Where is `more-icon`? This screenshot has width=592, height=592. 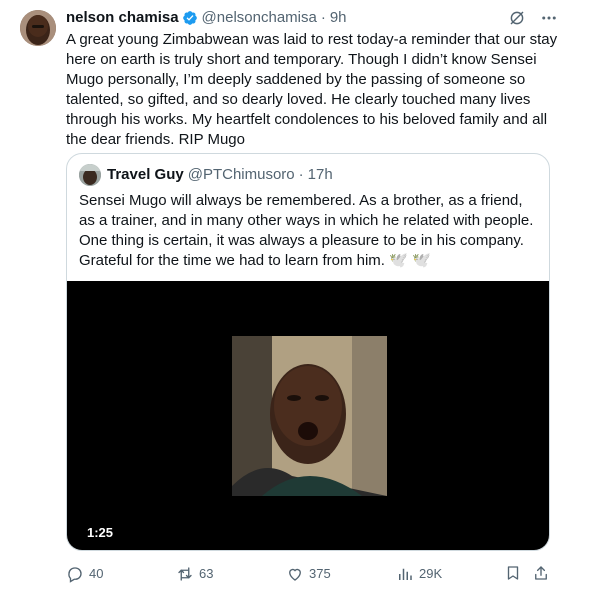 more-icon is located at coordinates (549, 18).